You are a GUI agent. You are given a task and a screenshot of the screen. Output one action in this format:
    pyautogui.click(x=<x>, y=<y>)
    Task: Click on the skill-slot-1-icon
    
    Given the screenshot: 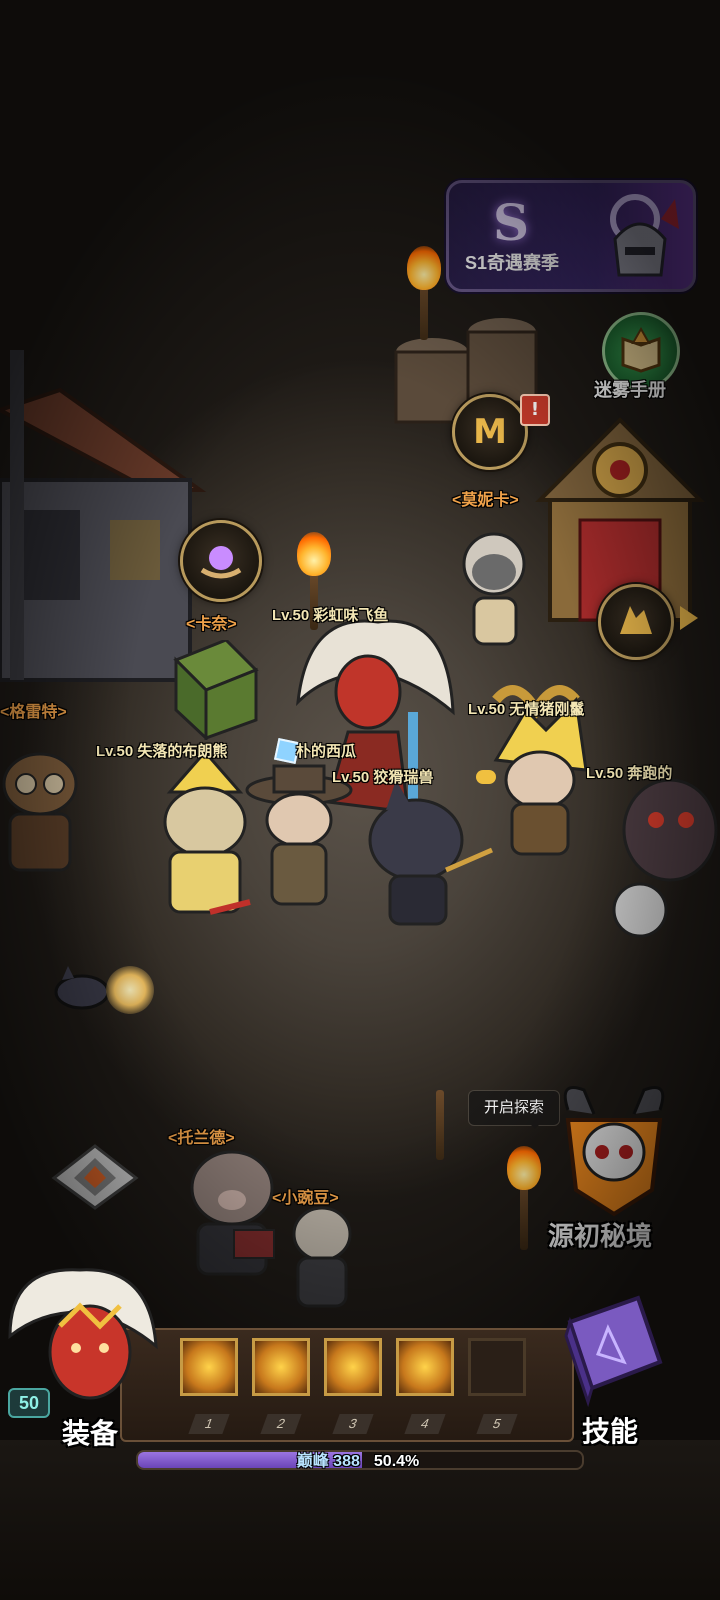 What is the action you would take?
    pyautogui.click(x=209, y=1367)
    